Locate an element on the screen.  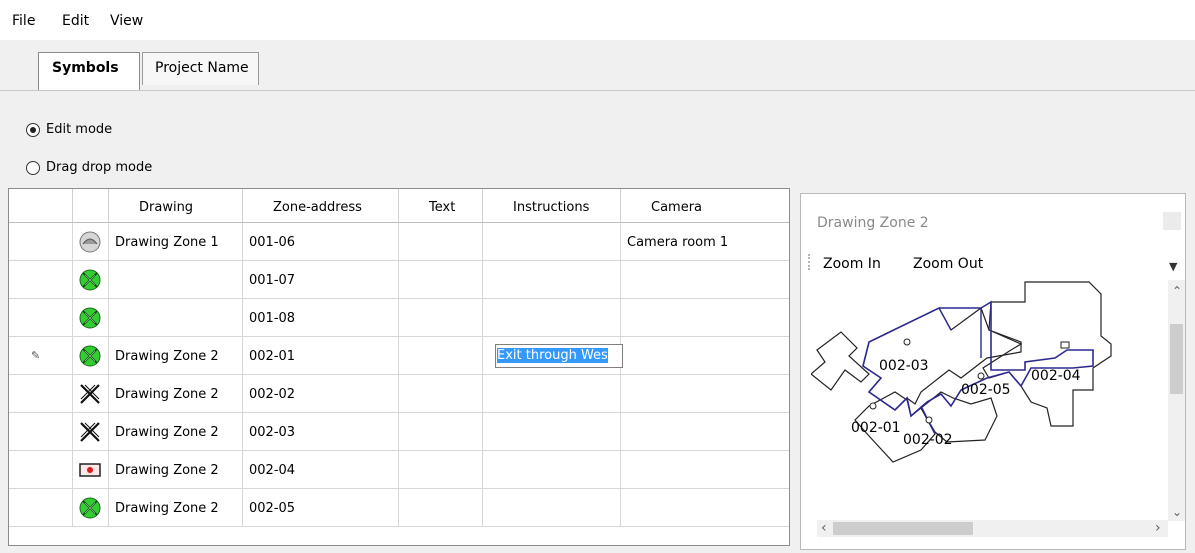
grid-cell-drawing-text: Drawing Zone 2 is located at coordinates (167, 356).